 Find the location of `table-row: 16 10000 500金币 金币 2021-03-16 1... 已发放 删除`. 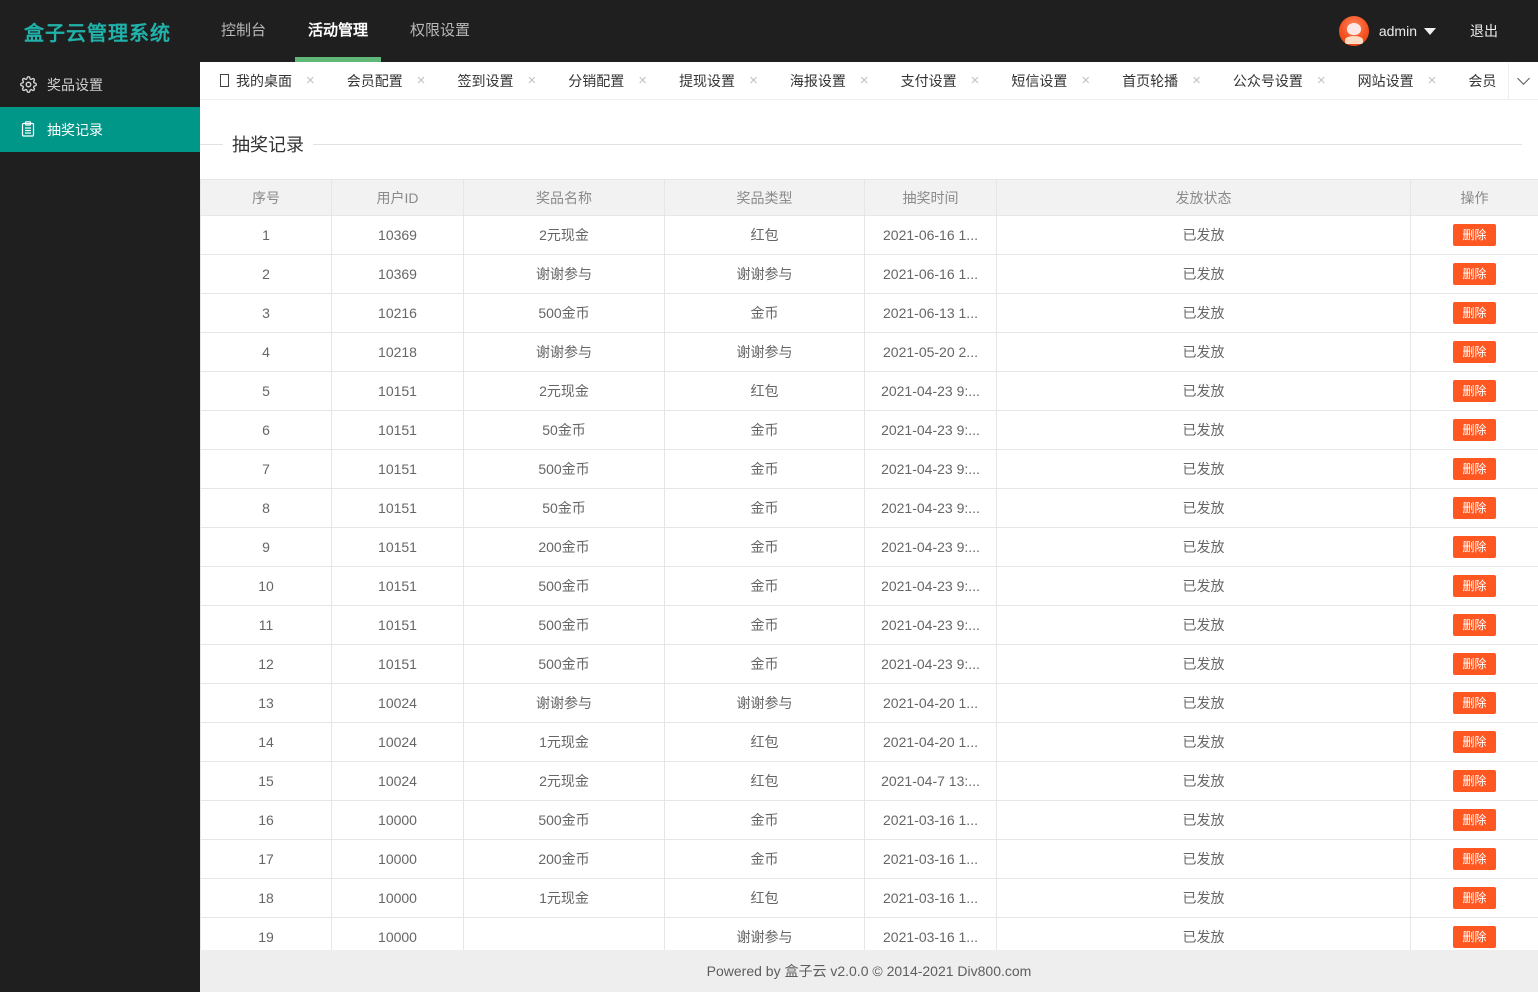

table-row: 16 10000 500金币 金币 2021-03-16 1... 已发放 删除 is located at coordinates (869, 820).